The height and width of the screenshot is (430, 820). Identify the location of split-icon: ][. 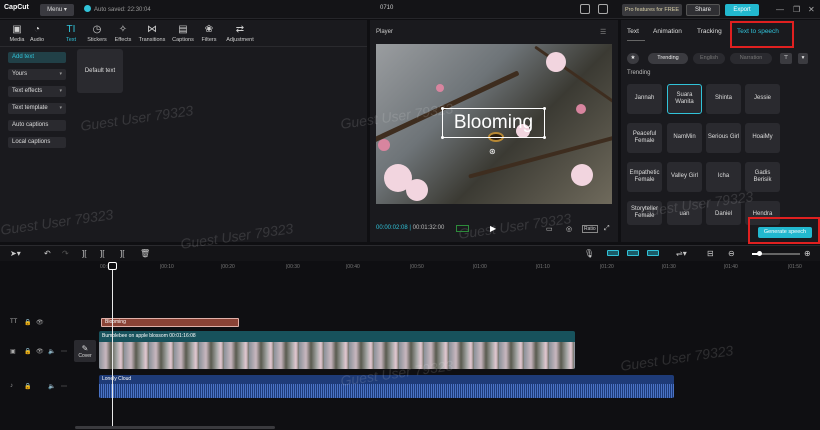
(84, 253).